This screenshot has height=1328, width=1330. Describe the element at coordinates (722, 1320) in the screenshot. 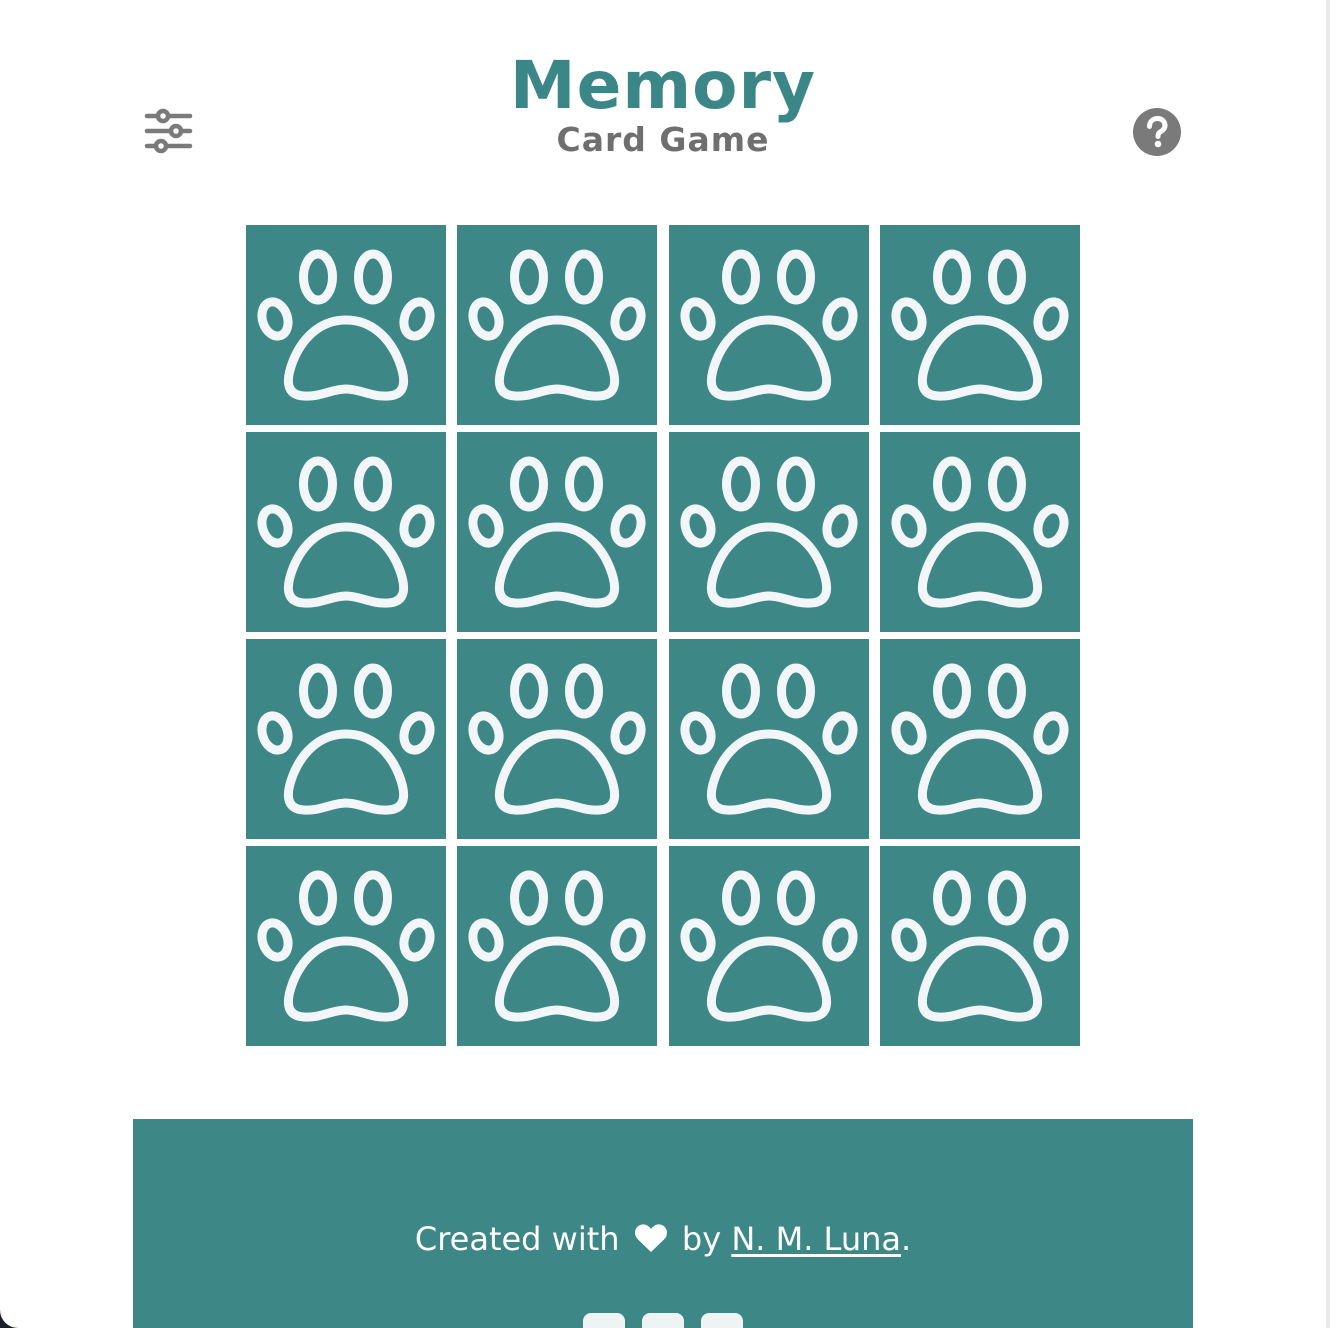

I see `github-icon` at that location.